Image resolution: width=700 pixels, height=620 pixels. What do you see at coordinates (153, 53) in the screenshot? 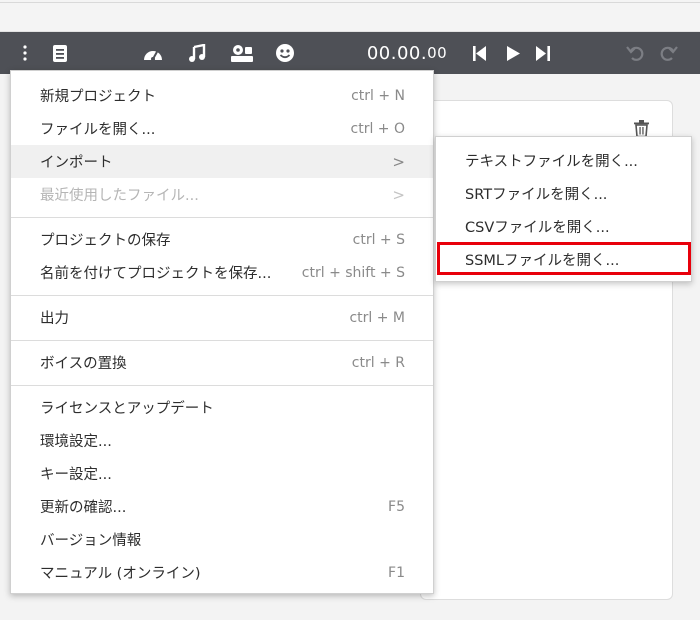
I see `speedometer-icon` at bounding box center [153, 53].